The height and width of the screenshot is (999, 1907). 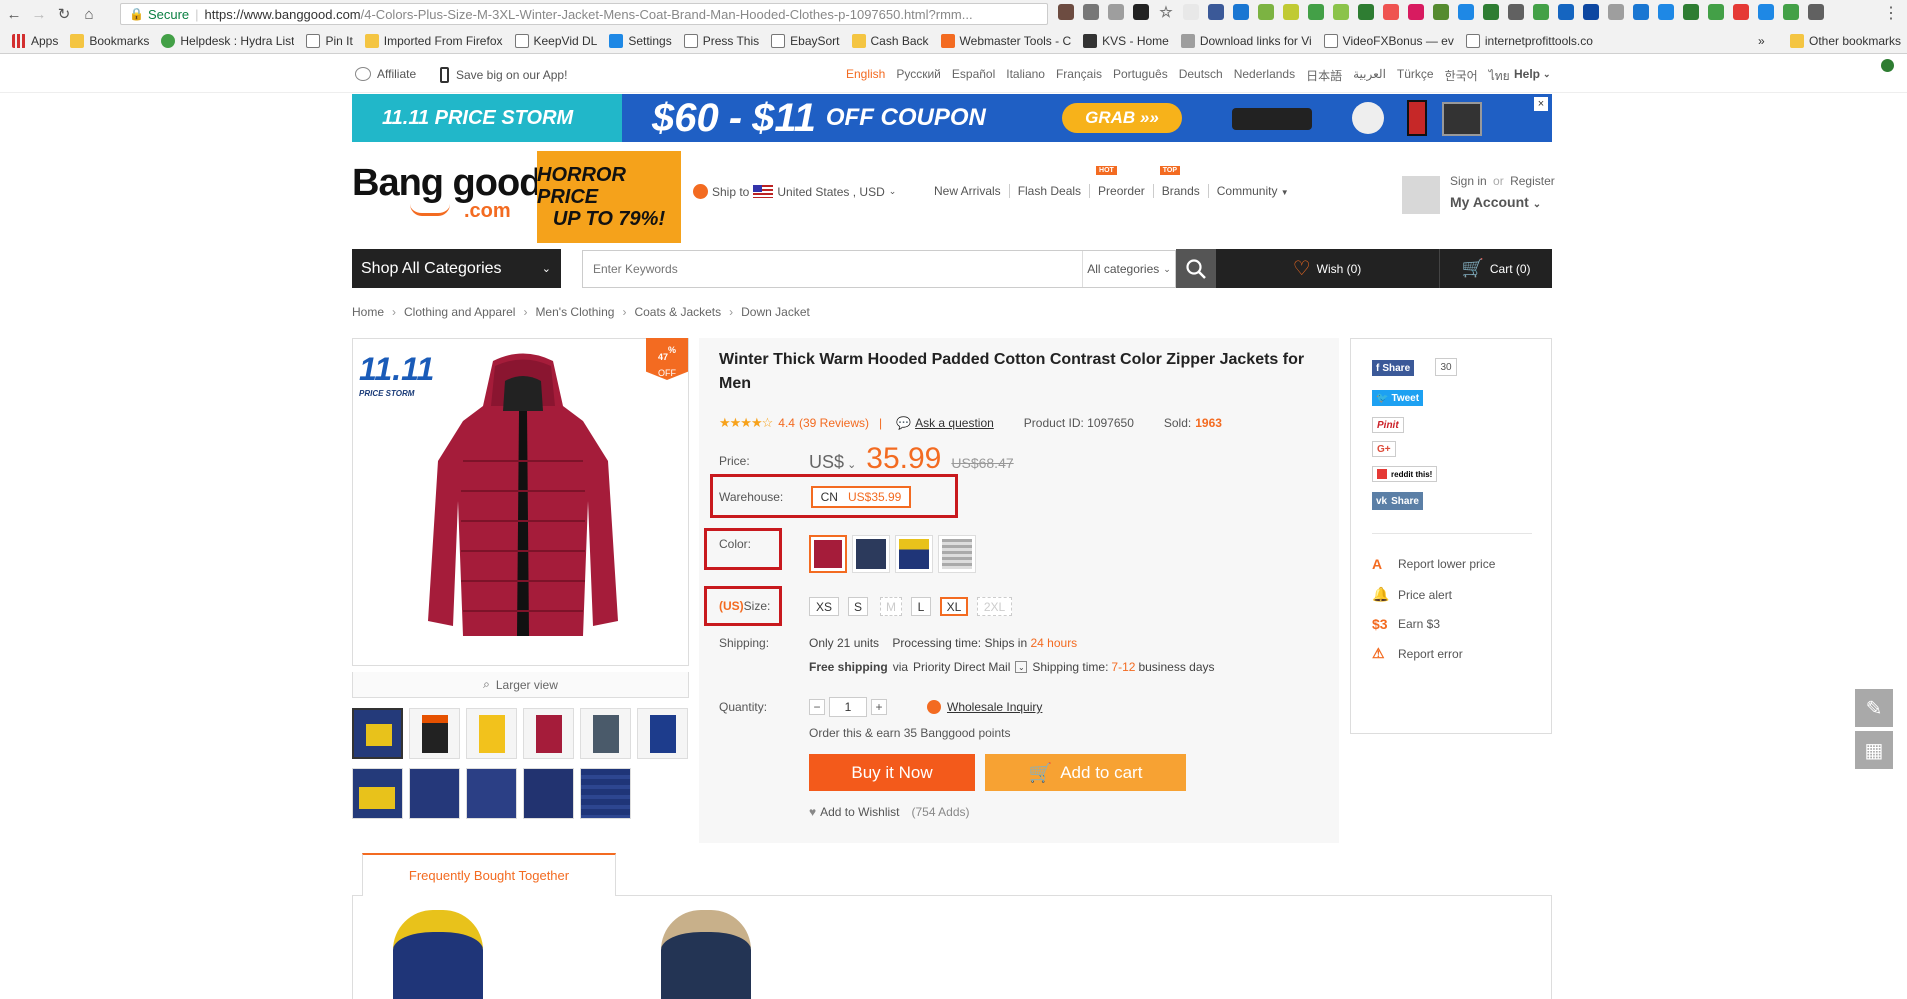 What do you see at coordinates (1405, 474) in the screenshot?
I see `reddit-button: reddit this!` at bounding box center [1405, 474].